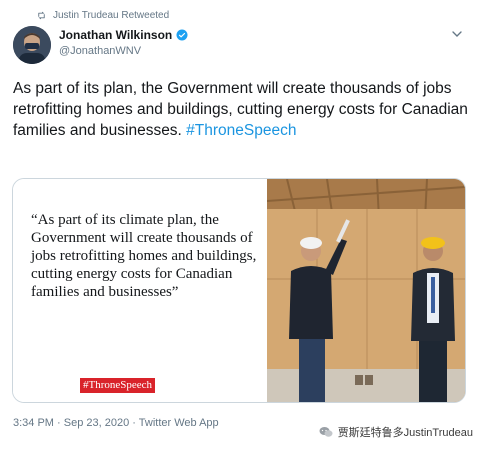 The image size is (479, 453). I want to click on tweet-timestamp: 3:34 PM · Sep 23, 2020 · Twitter Web App, so click(116, 423).